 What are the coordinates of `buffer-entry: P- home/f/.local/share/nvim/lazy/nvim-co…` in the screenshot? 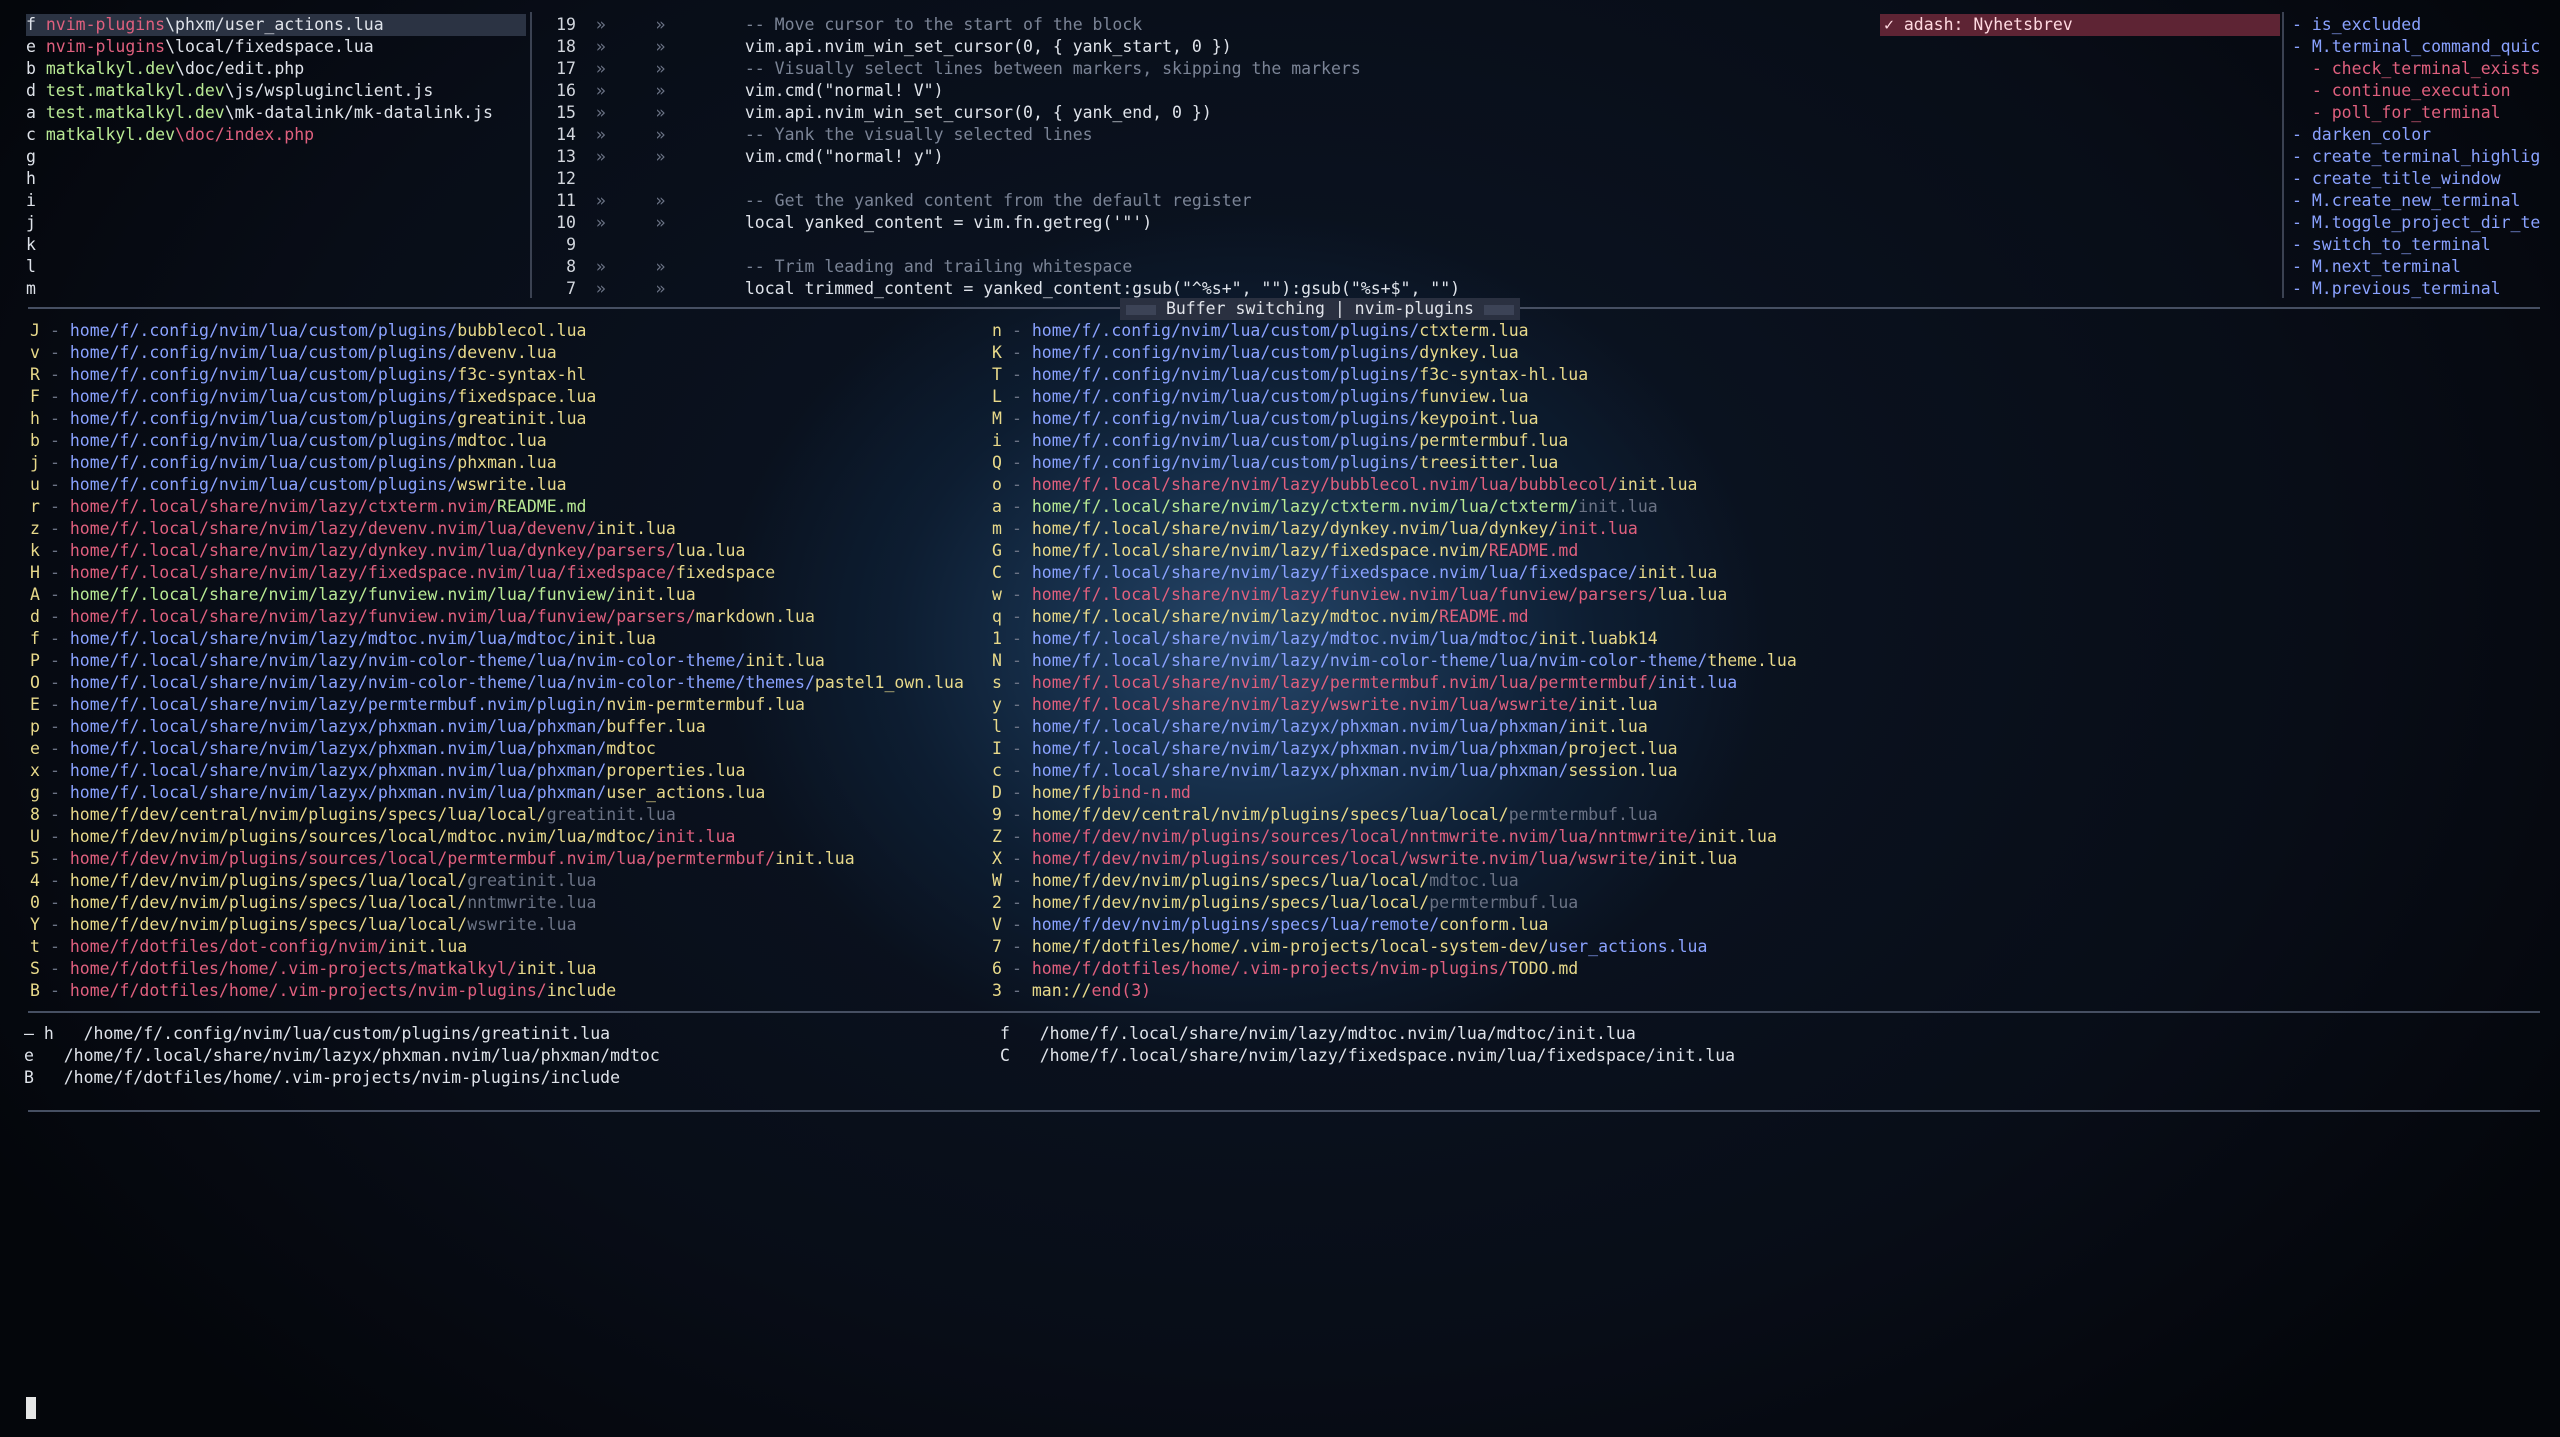 It's located at (427, 661).